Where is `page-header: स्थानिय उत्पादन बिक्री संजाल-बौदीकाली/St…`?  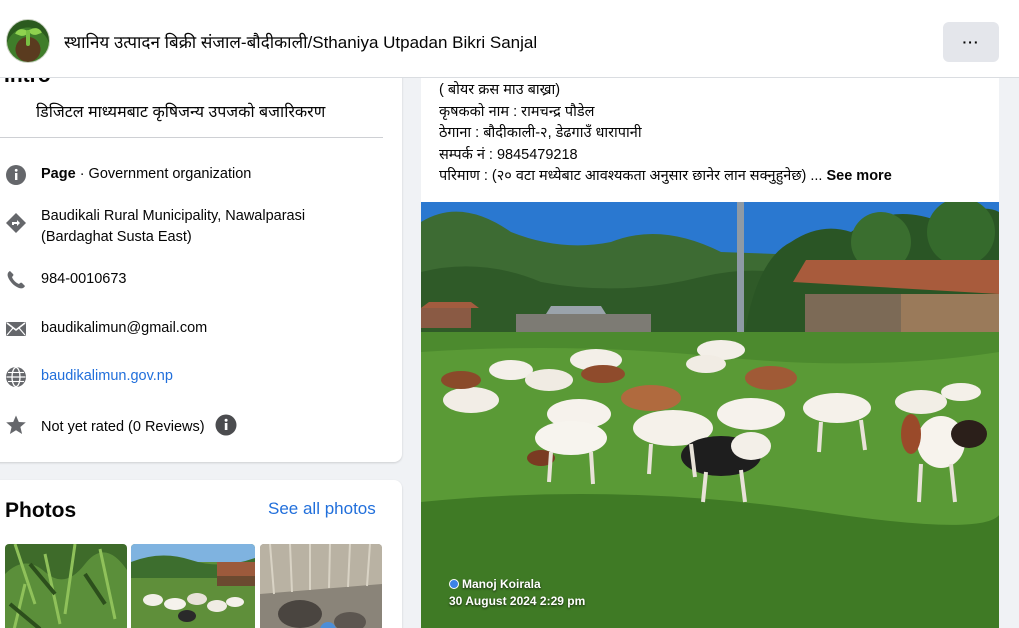
page-header: स्थानिय उत्पादन बिक्री संजाल-बौदीकाली/St… is located at coordinates (509, 39).